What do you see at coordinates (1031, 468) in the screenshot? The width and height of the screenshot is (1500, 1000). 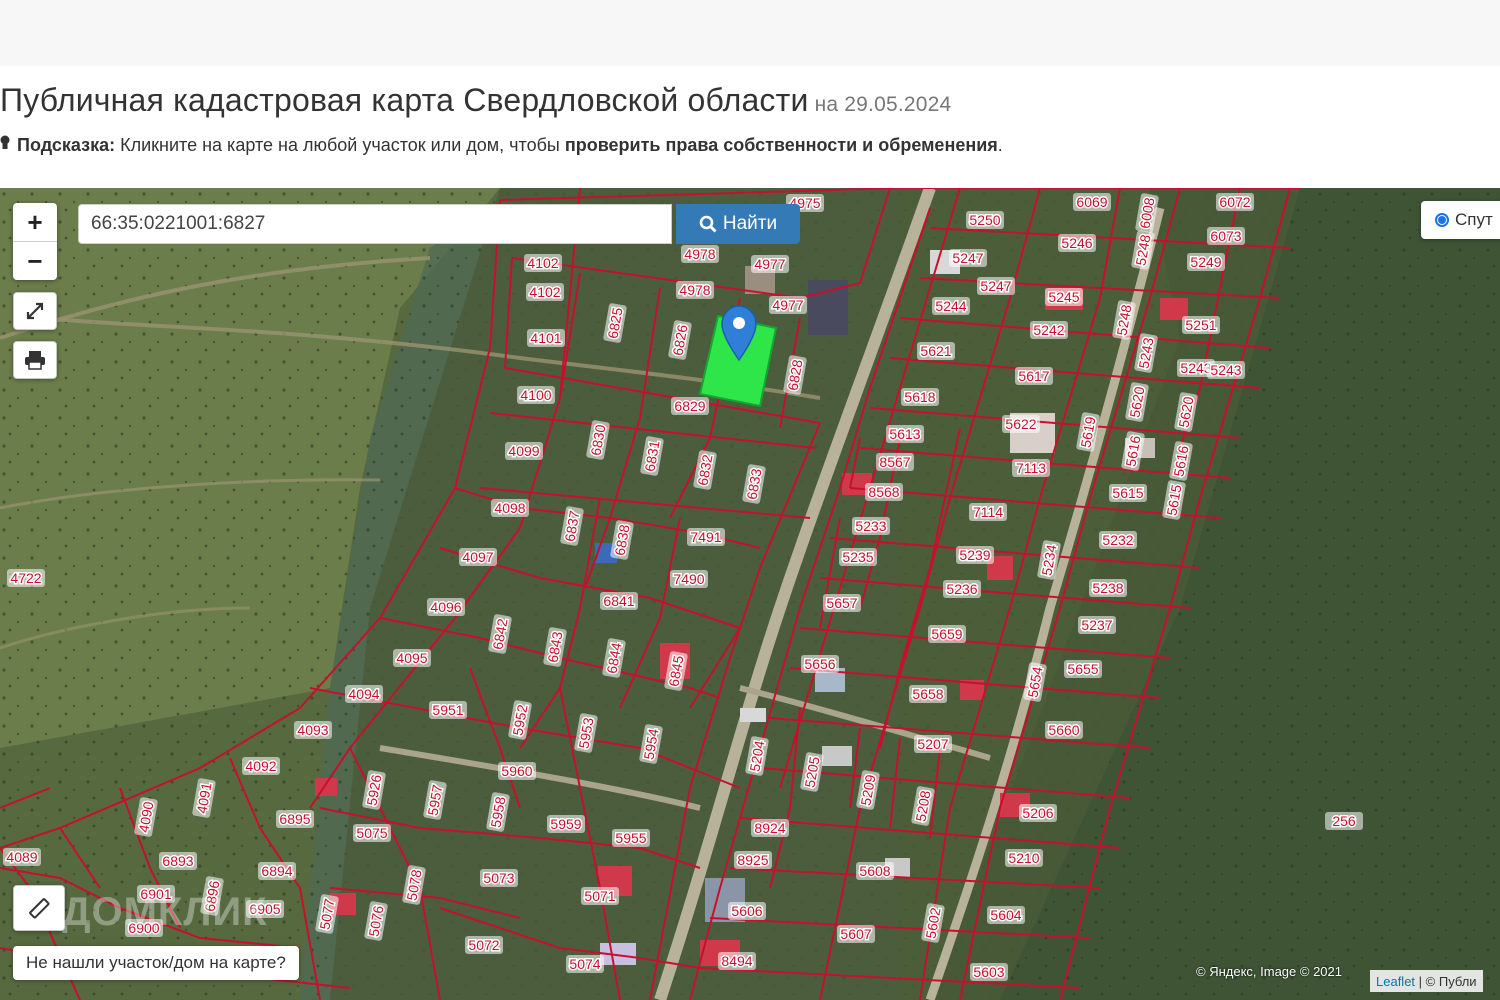 I see `parcel-label: 7113` at bounding box center [1031, 468].